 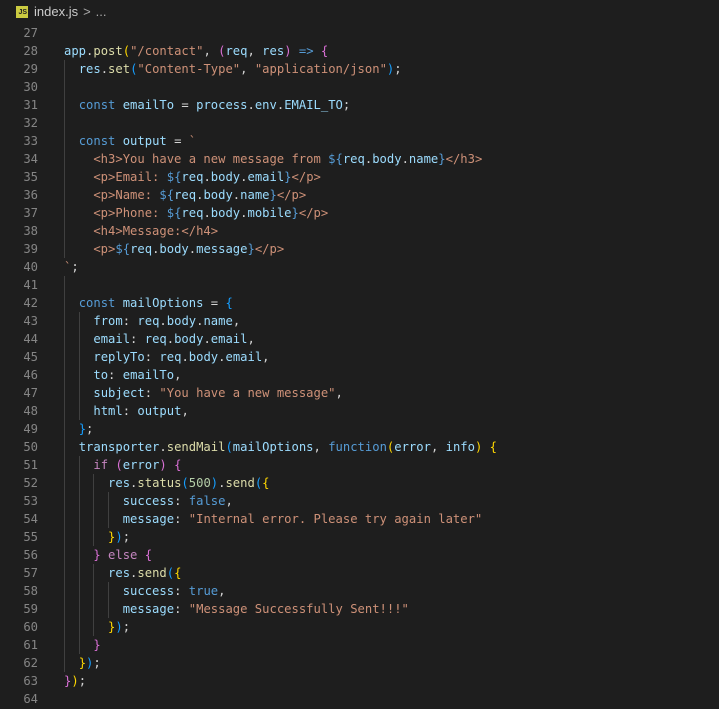 What do you see at coordinates (119, 483) in the screenshot?
I see `code-token: res` at bounding box center [119, 483].